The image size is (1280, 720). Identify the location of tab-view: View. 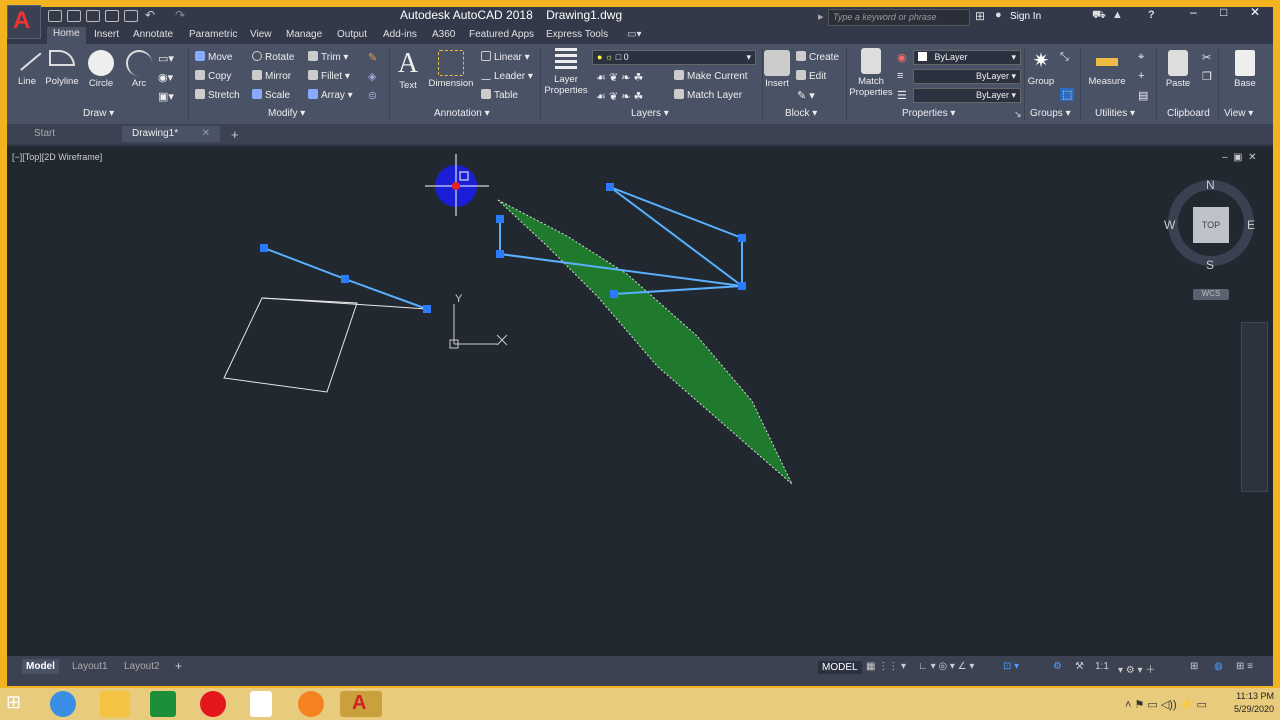
(261, 34).